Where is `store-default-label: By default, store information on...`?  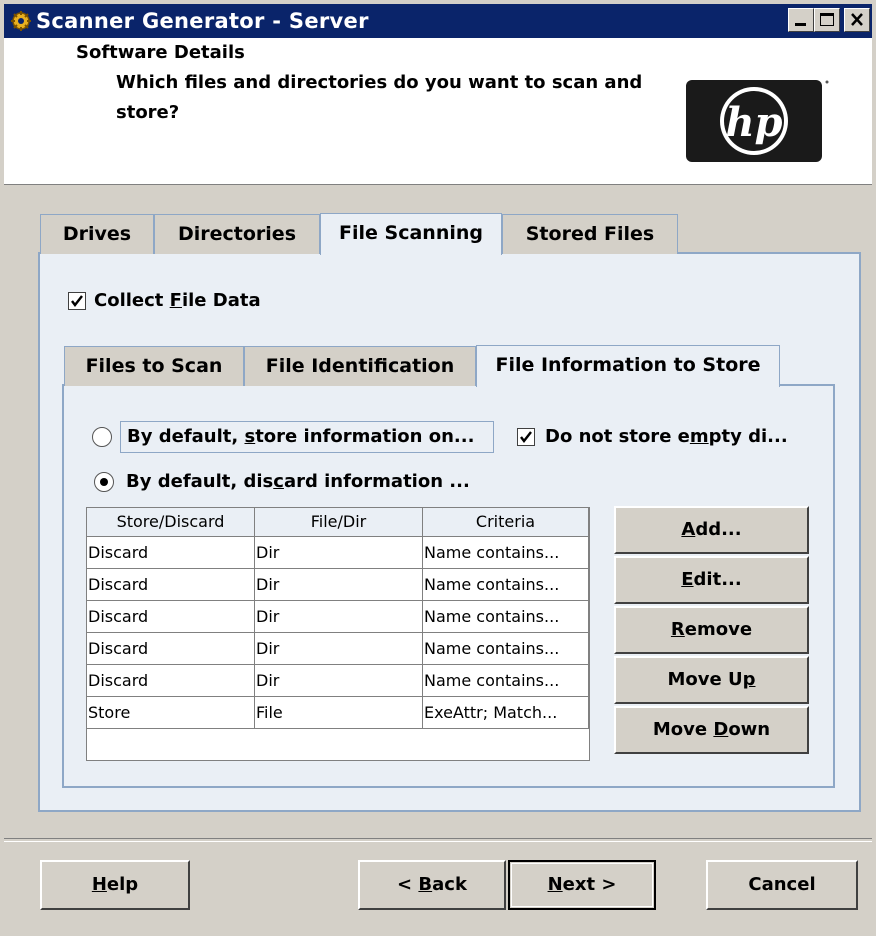 store-default-label: By default, store information on... is located at coordinates (307, 437).